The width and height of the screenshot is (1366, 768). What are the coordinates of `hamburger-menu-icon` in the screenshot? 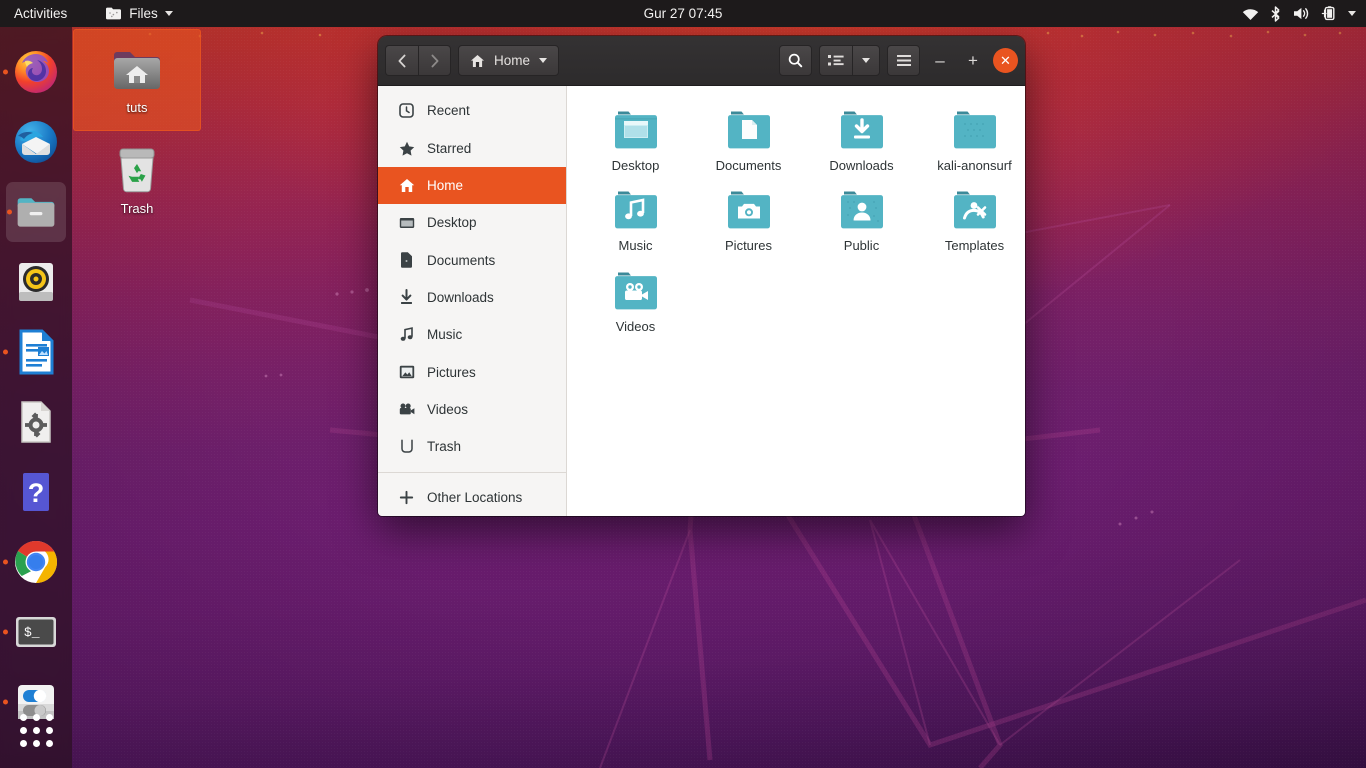 It's located at (903, 60).